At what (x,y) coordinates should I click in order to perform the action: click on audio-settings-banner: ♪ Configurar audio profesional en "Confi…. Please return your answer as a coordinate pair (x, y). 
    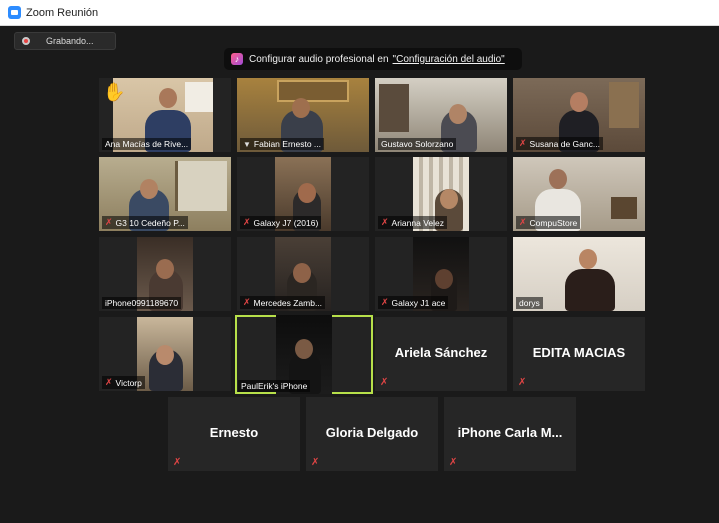
    Looking at the image, I should click on (373, 59).